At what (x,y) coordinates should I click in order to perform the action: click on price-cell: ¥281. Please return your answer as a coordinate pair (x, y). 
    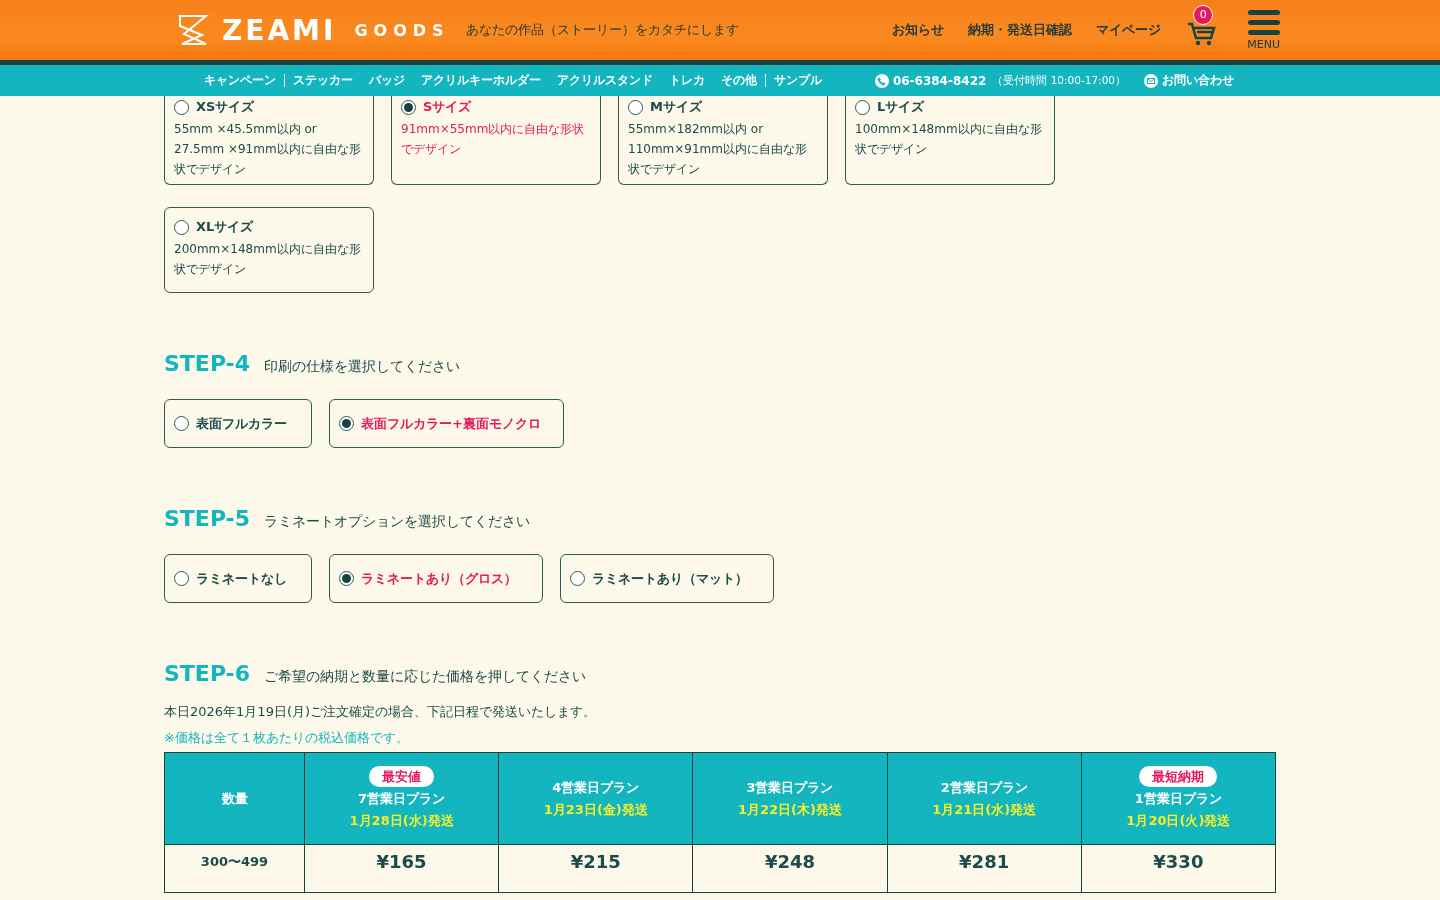
    Looking at the image, I should click on (984, 868).